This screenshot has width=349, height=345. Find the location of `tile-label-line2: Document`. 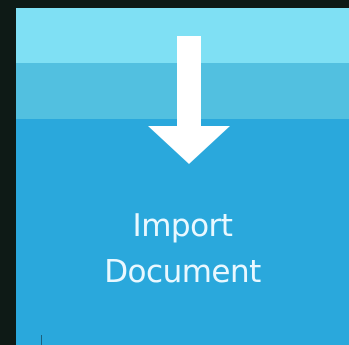

tile-label-line2: Document is located at coordinates (182, 272).